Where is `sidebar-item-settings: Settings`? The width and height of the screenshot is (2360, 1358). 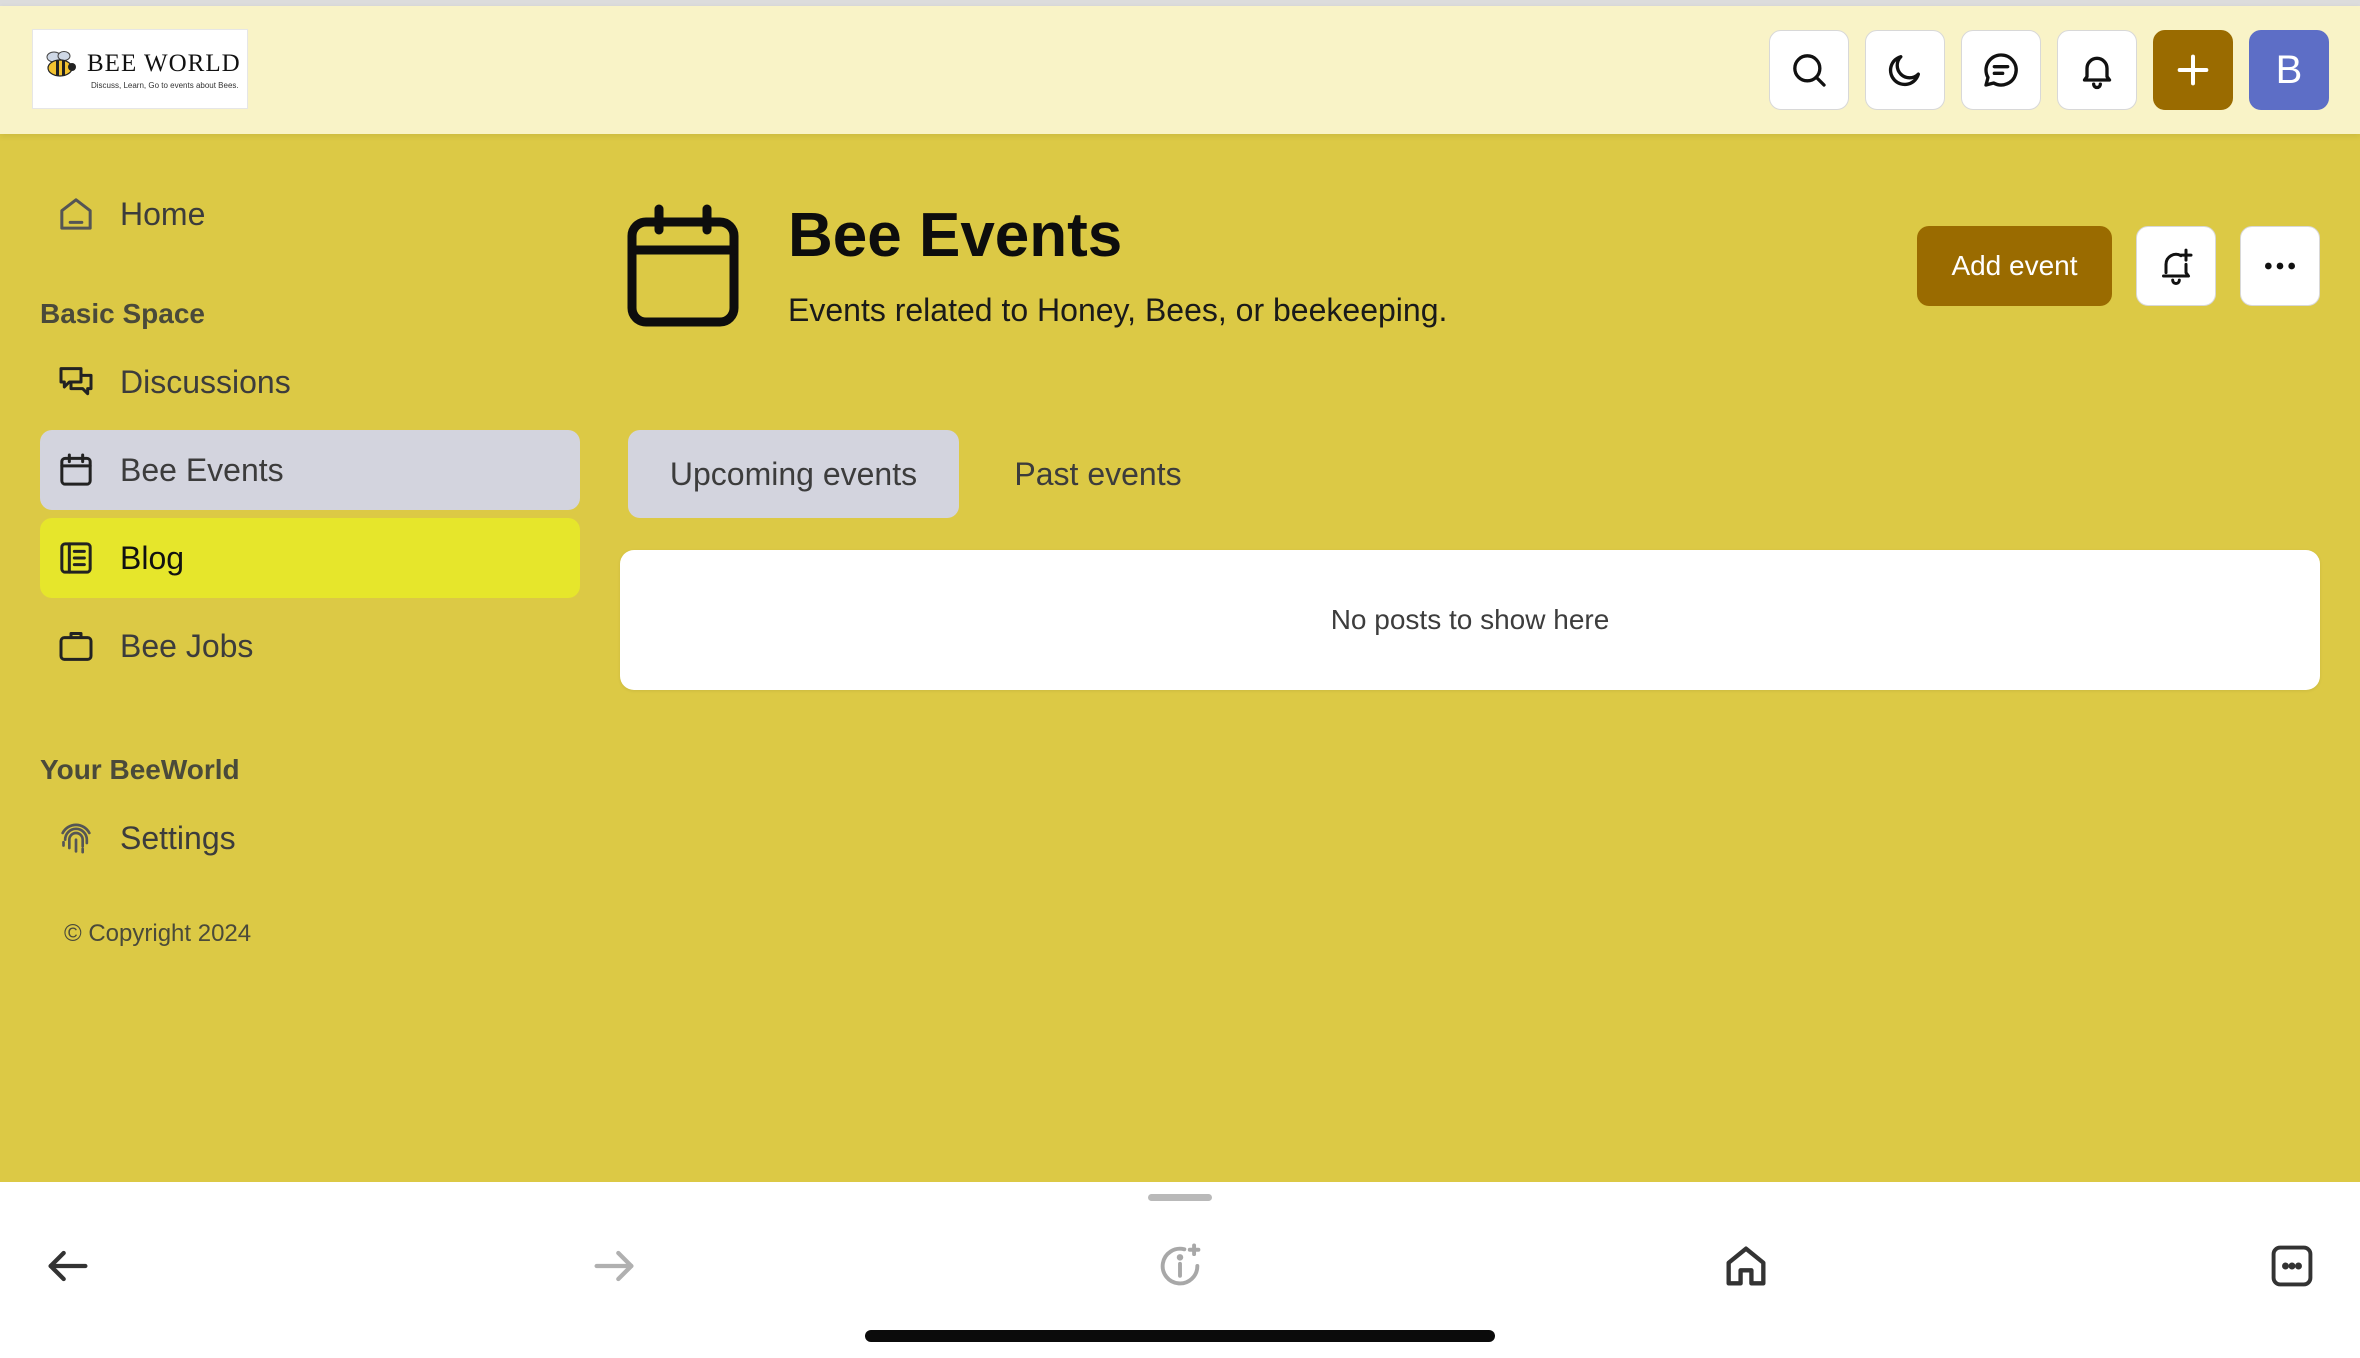
sidebar-item-settings: Settings is located at coordinates (310, 838).